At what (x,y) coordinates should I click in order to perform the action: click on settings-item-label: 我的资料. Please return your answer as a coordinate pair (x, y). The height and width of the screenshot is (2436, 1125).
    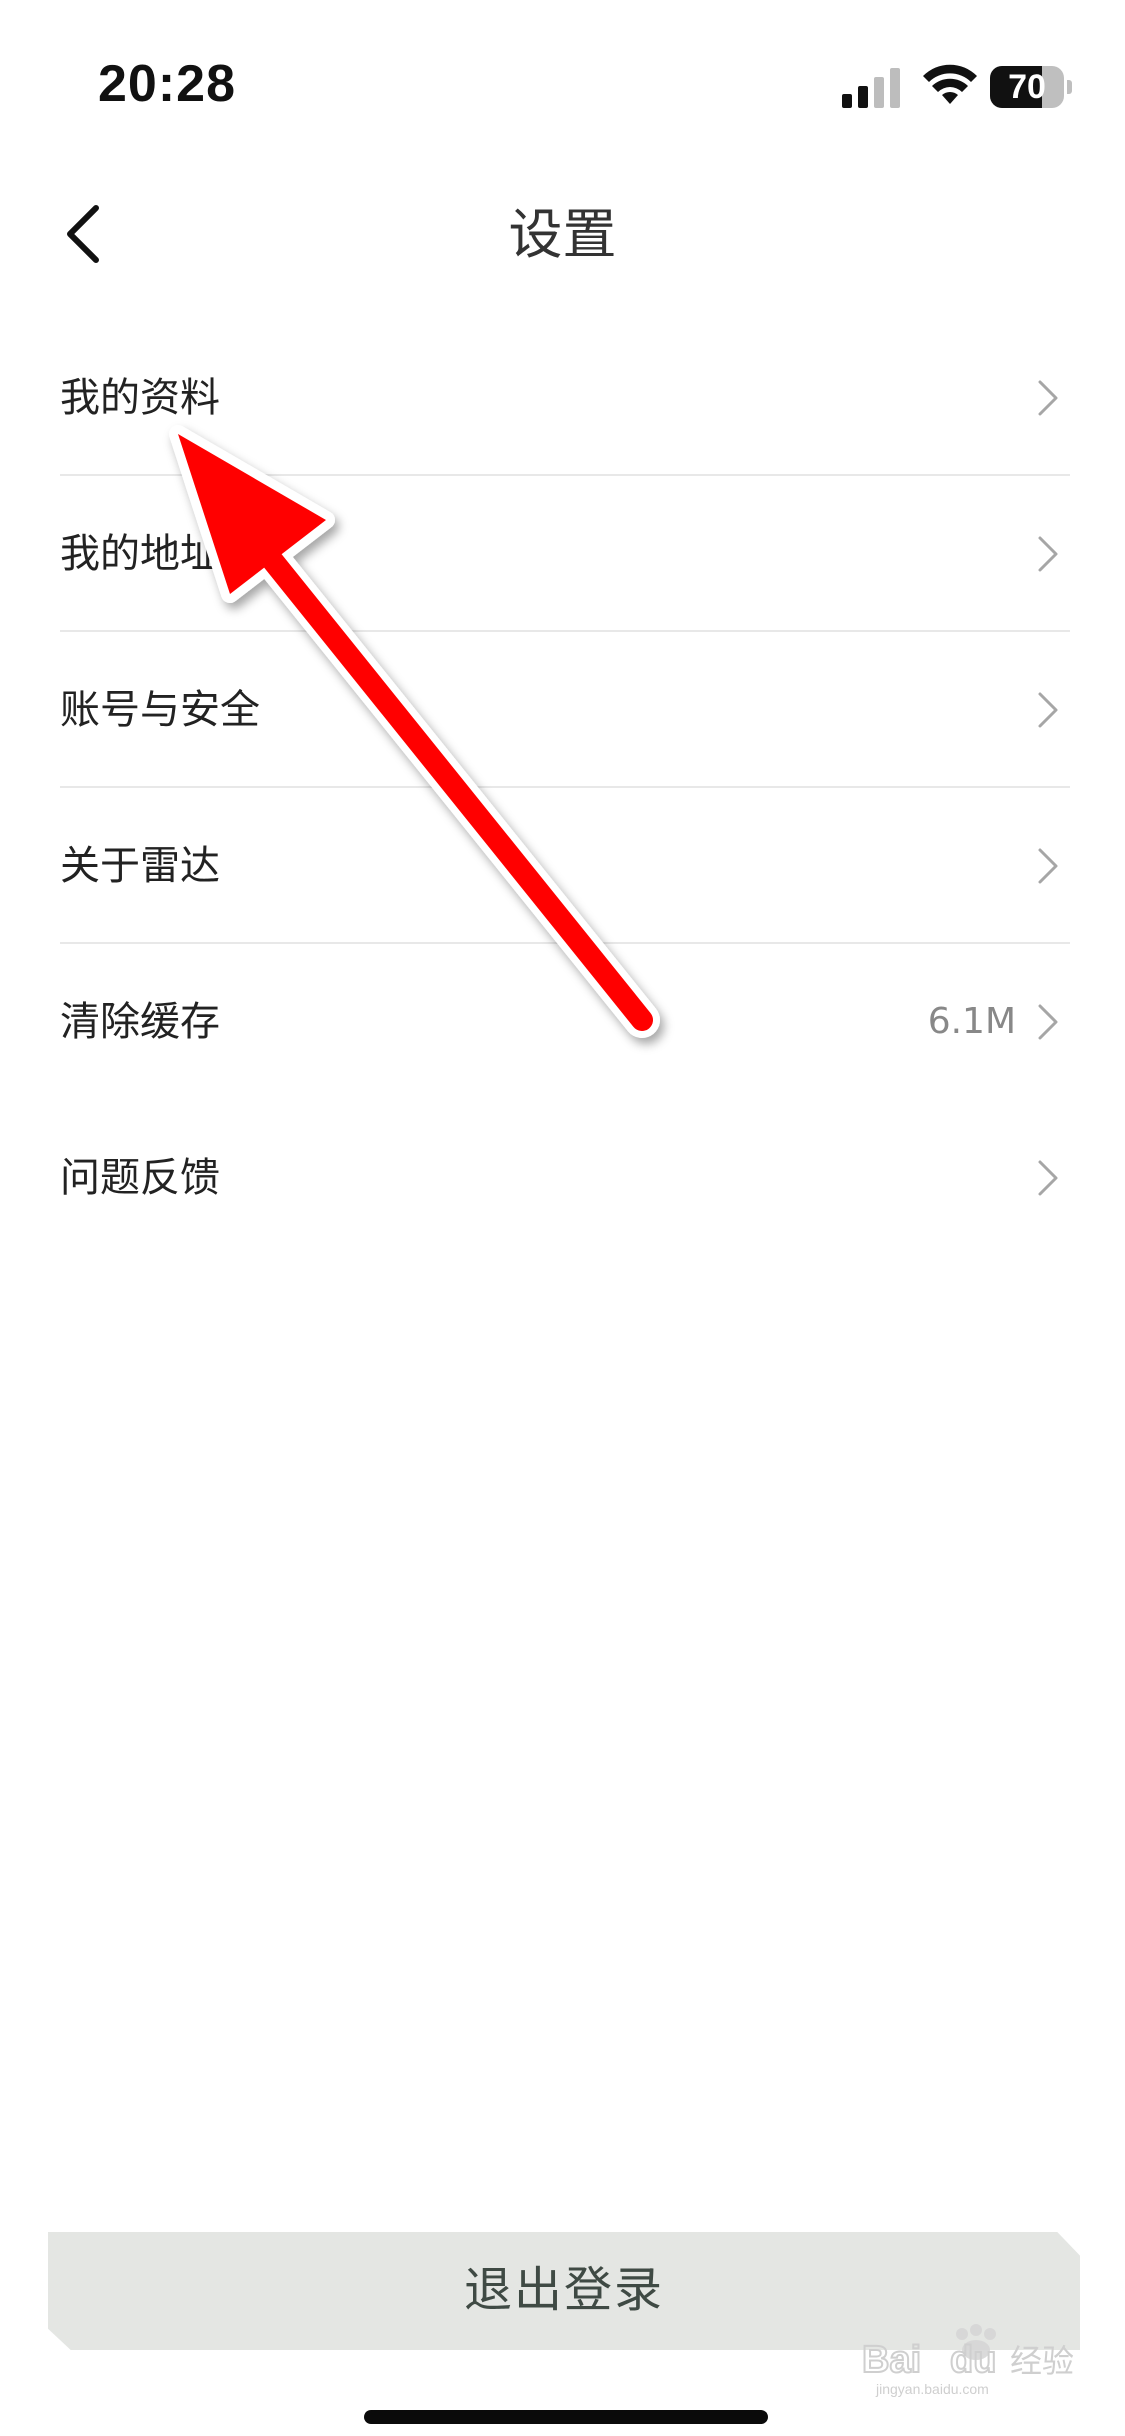
    Looking at the image, I should click on (140, 398).